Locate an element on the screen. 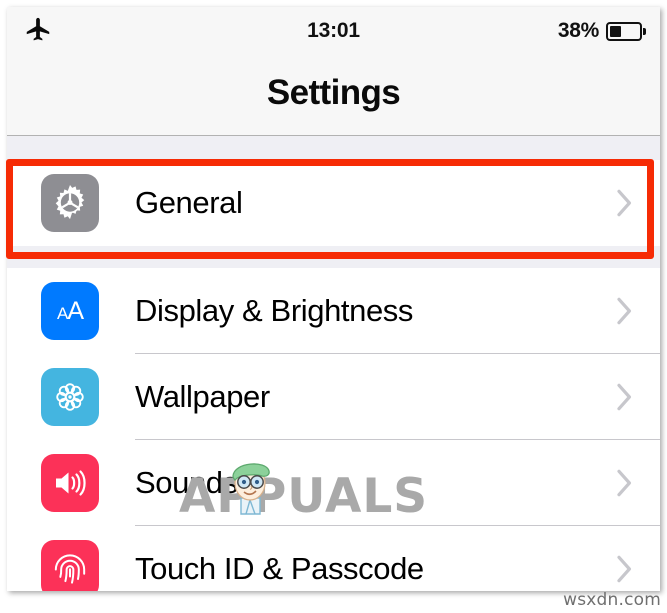  status-bar-right: 38% is located at coordinates (602, 31).